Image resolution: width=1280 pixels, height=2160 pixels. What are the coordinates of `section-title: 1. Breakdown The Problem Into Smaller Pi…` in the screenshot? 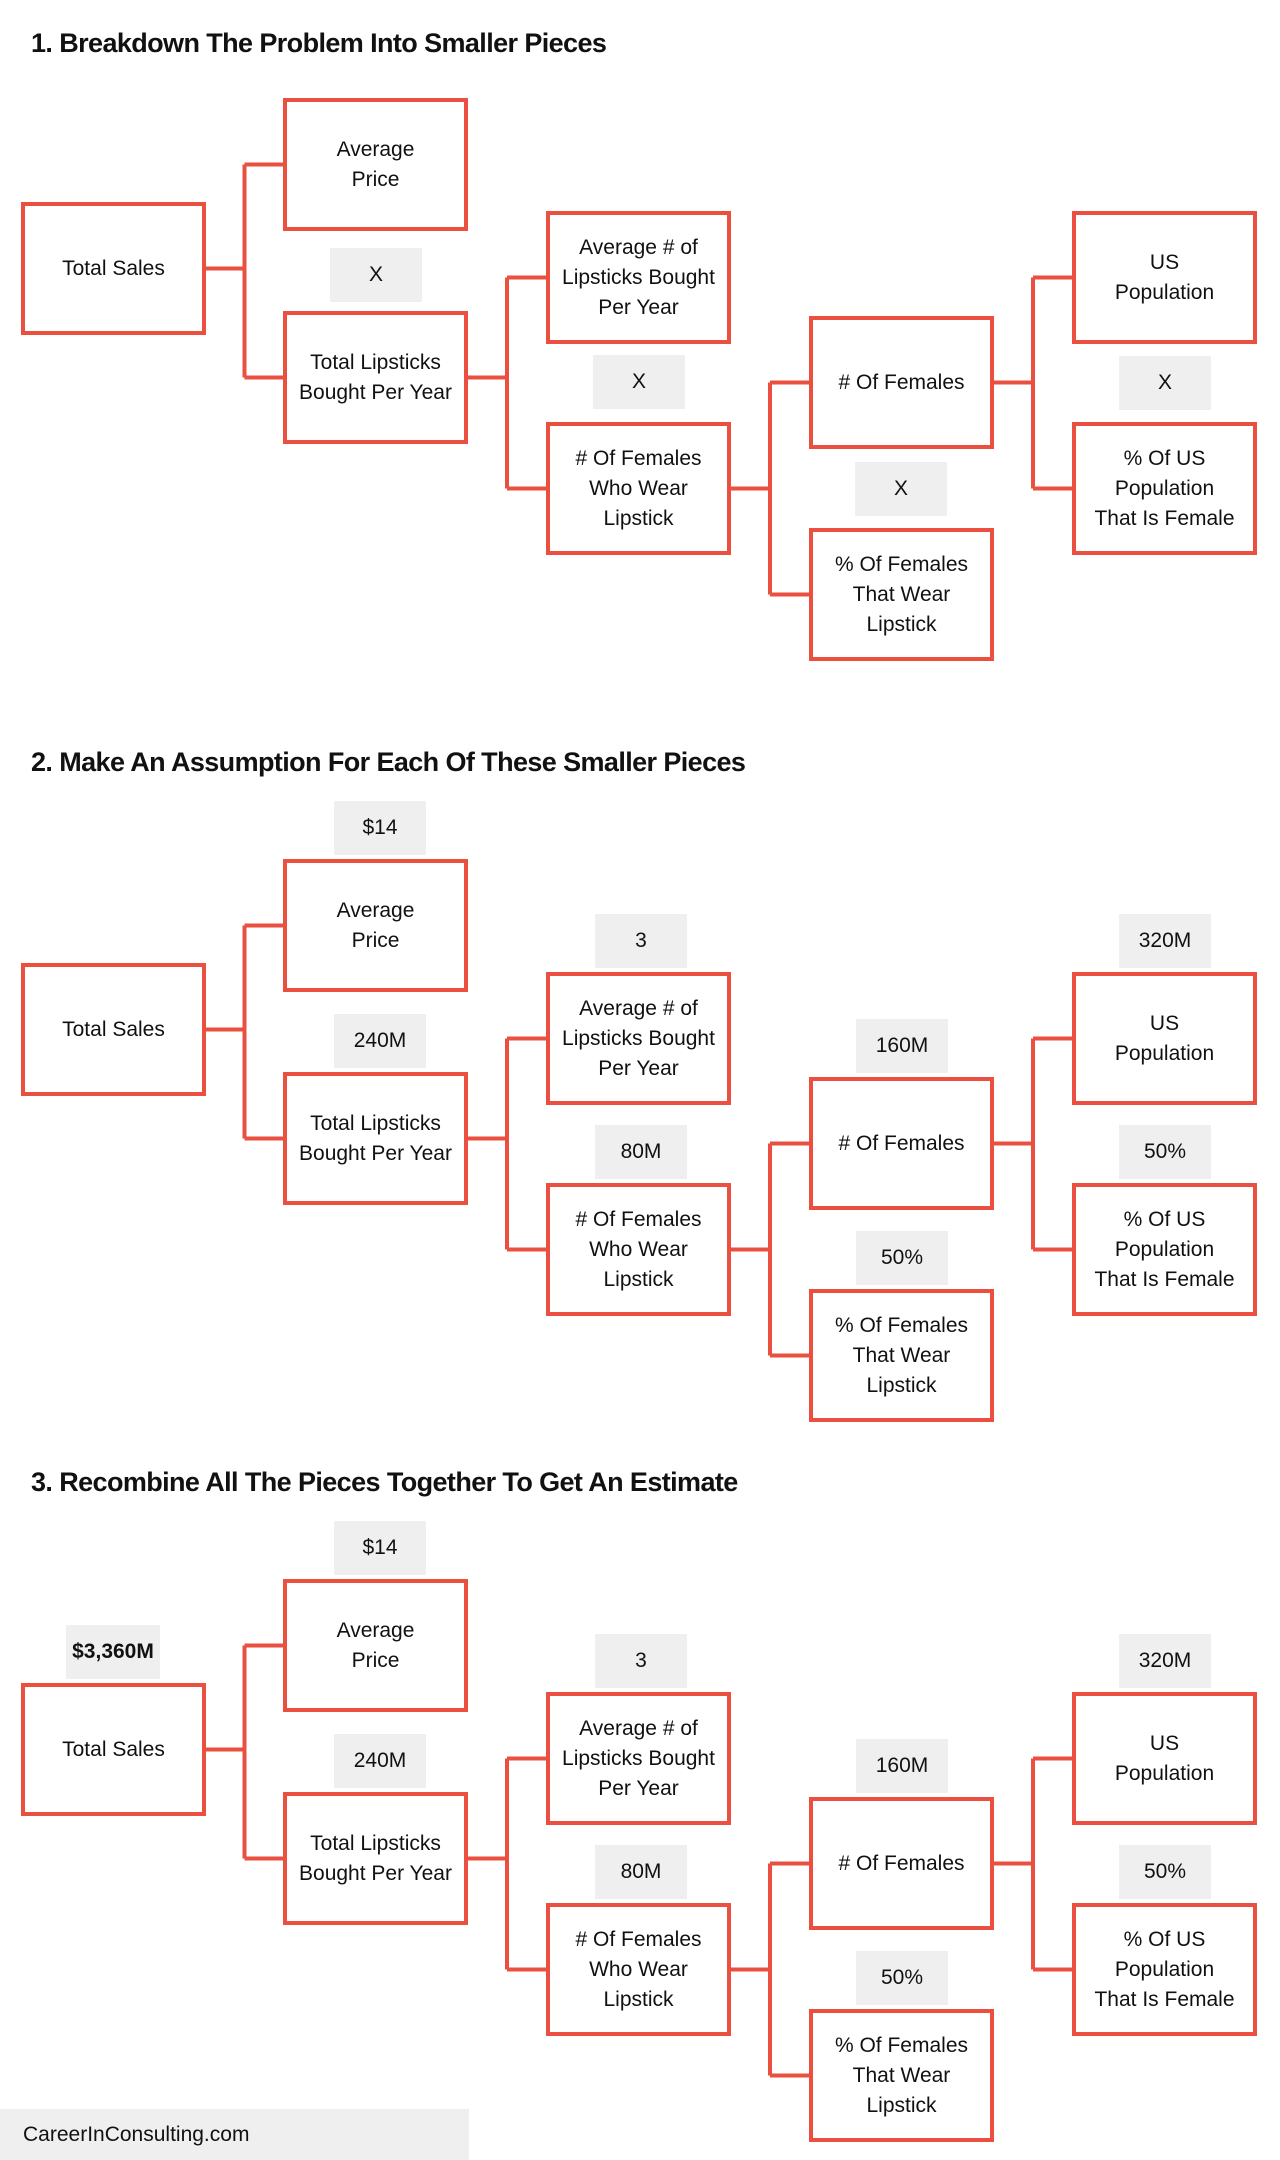 It's located at (319, 43).